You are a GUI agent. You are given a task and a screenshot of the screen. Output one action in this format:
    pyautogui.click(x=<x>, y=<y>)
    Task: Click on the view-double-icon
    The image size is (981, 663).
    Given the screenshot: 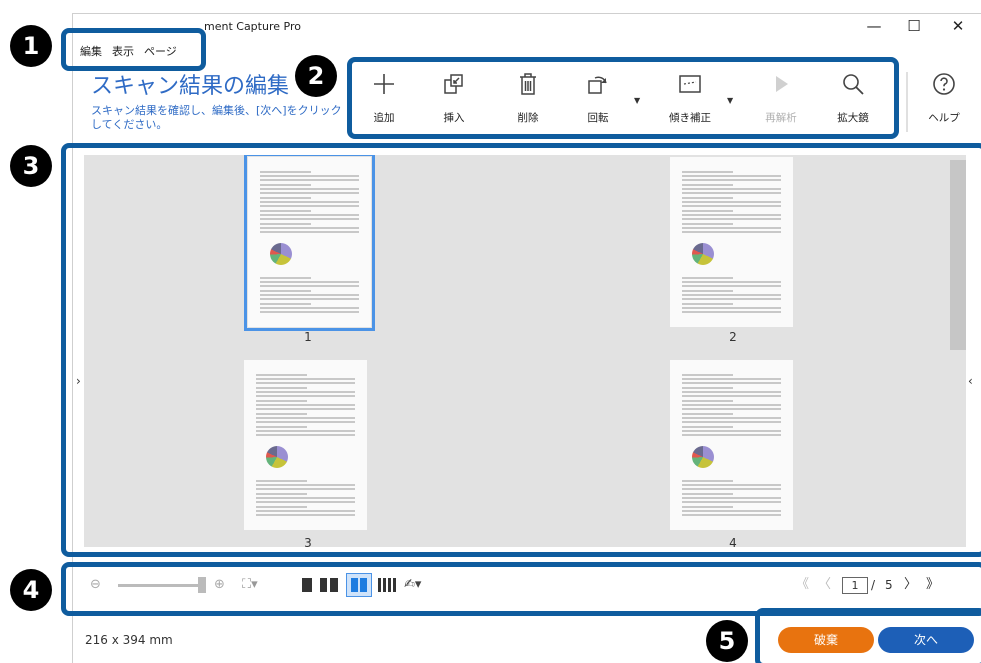 What is the action you would take?
    pyautogui.click(x=329, y=585)
    